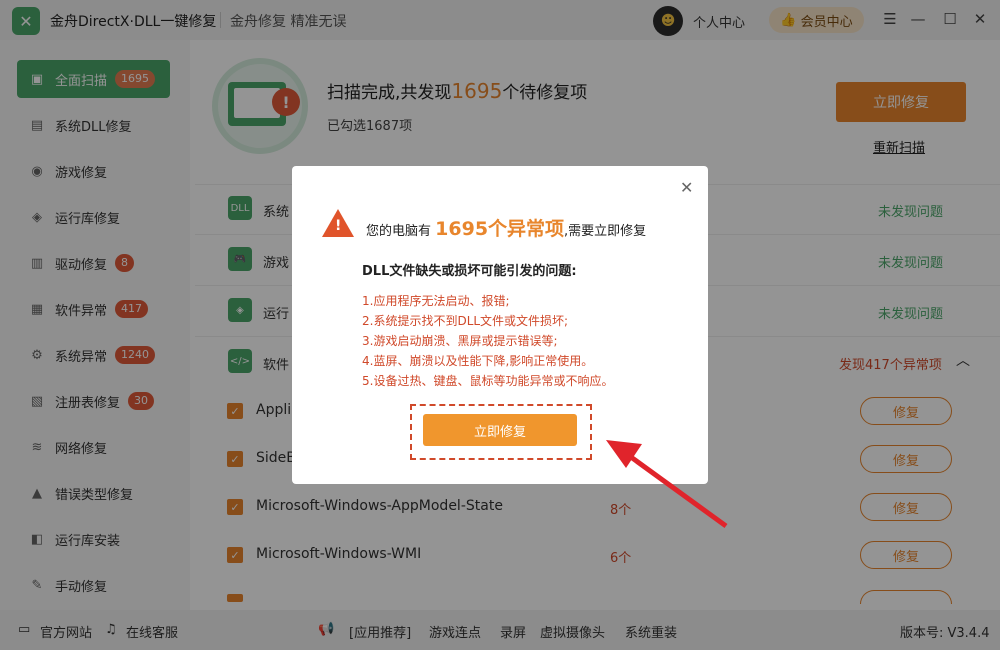  I want to click on problem-item: 4.蓝屏、崩溃以及性能下降,影响正常使用。, so click(478, 361).